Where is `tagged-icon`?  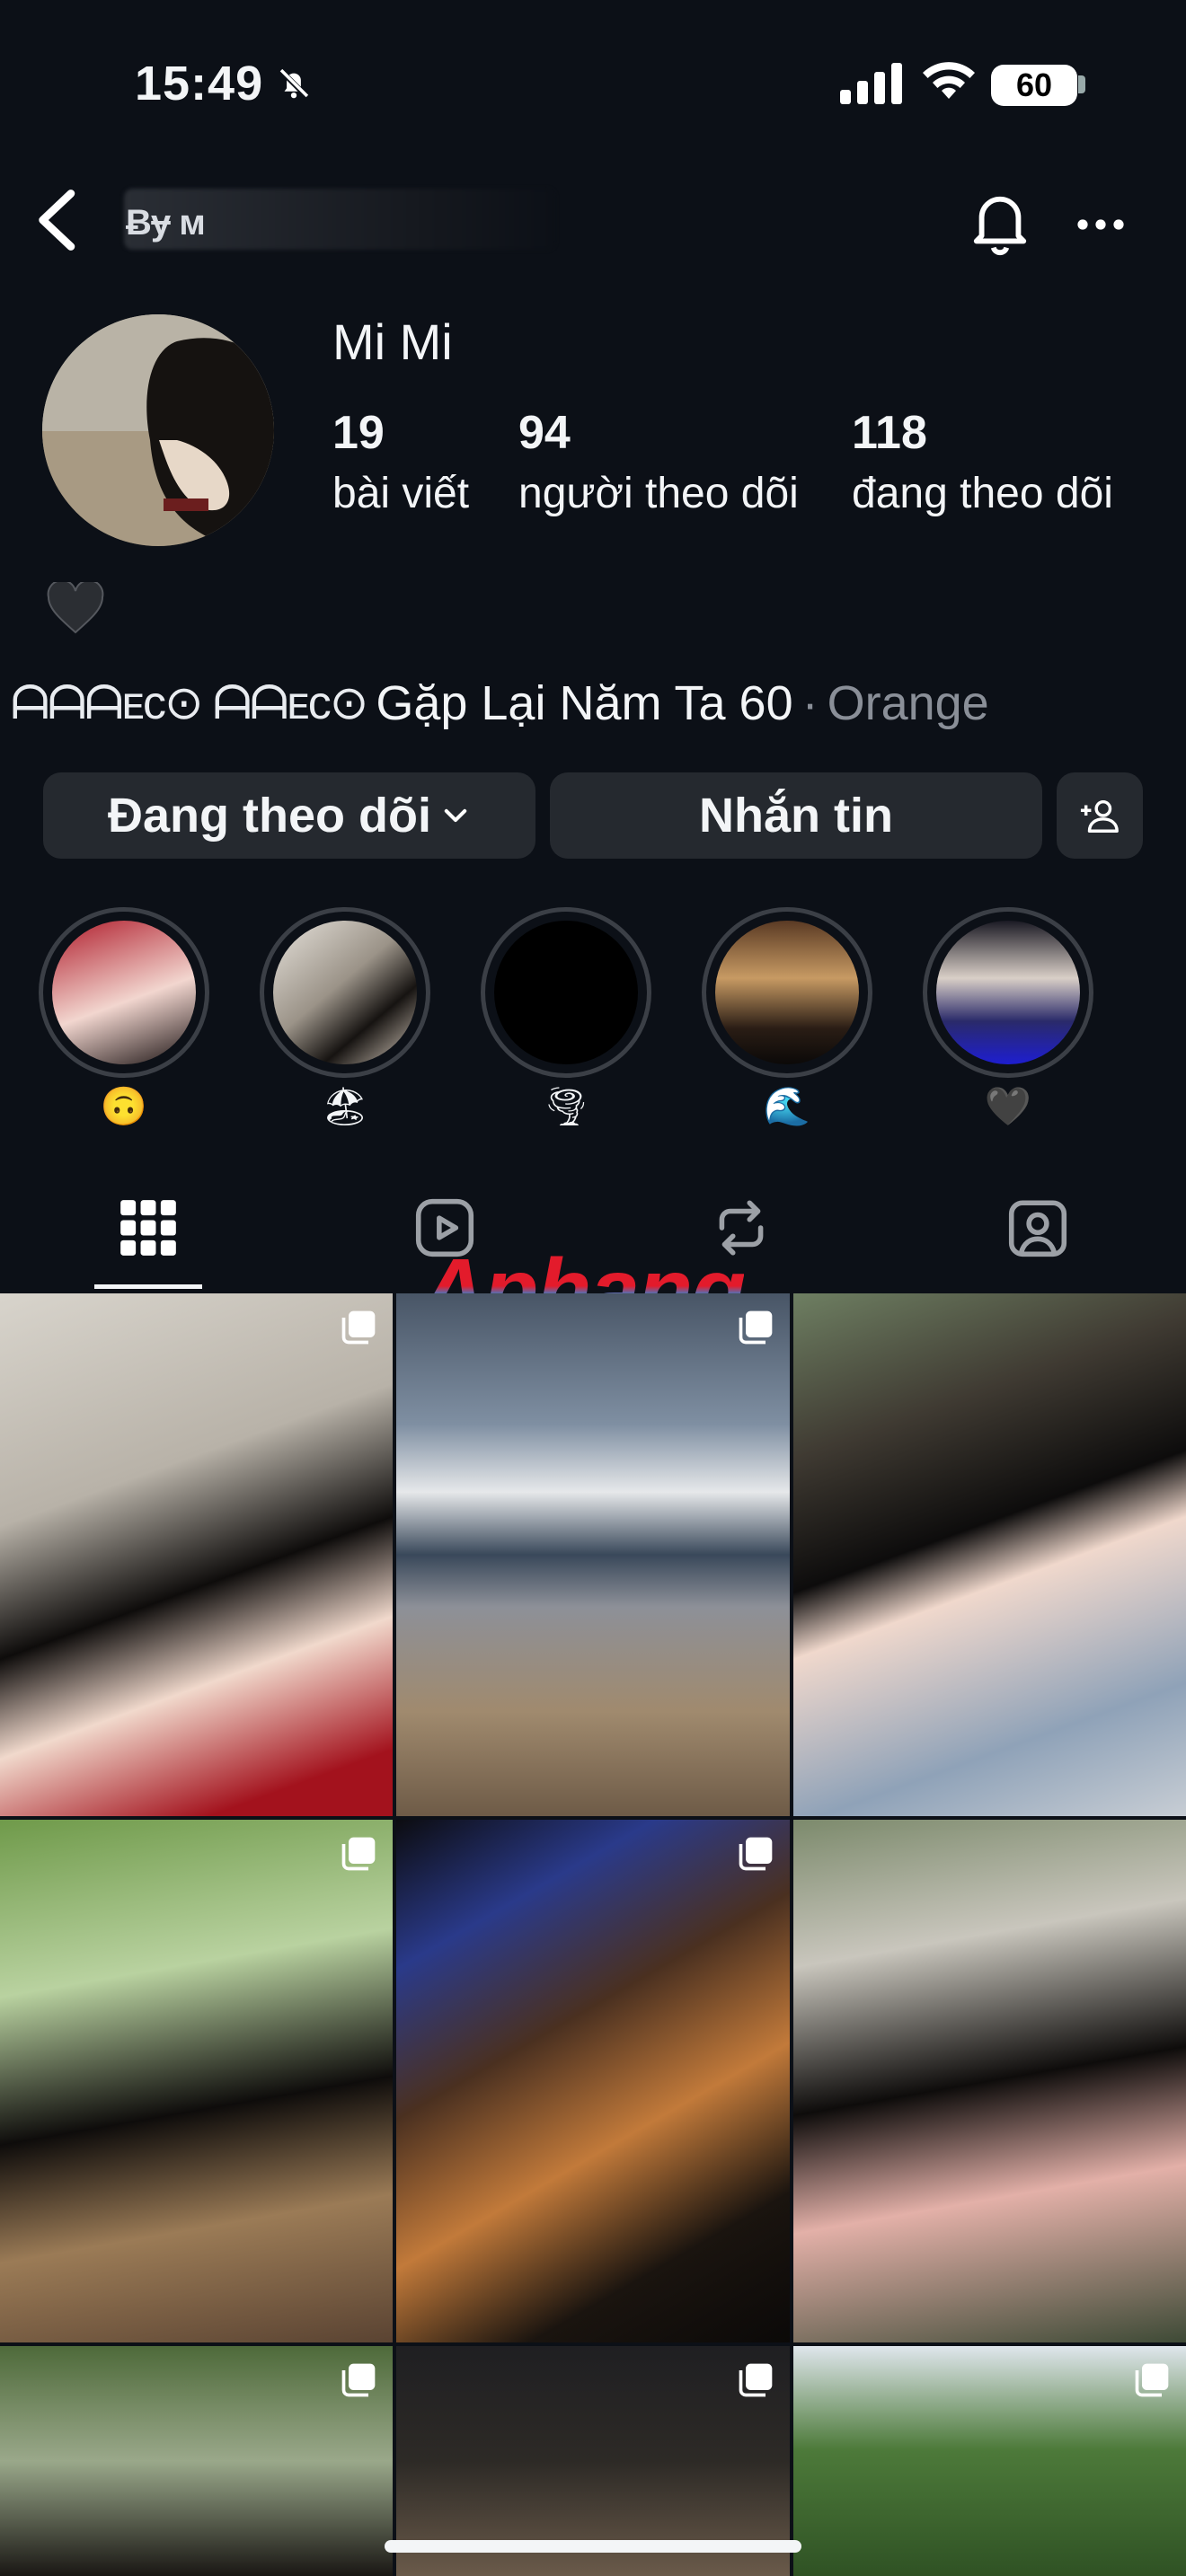
tagged-icon is located at coordinates (1038, 1228).